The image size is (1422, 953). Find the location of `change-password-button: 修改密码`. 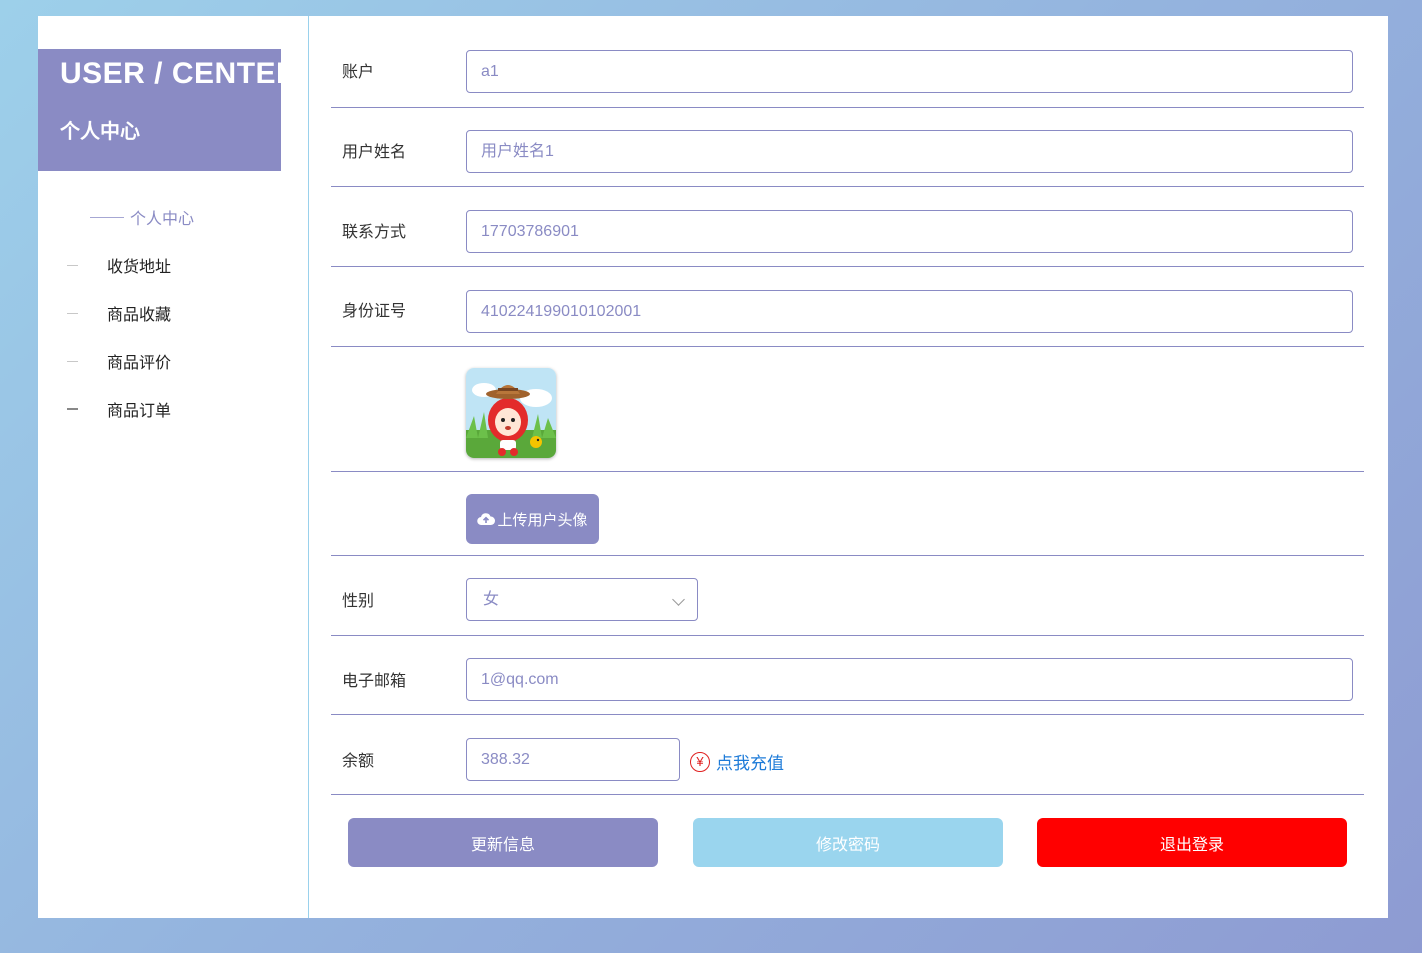

change-password-button: 修改密码 is located at coordinates (848, 842).